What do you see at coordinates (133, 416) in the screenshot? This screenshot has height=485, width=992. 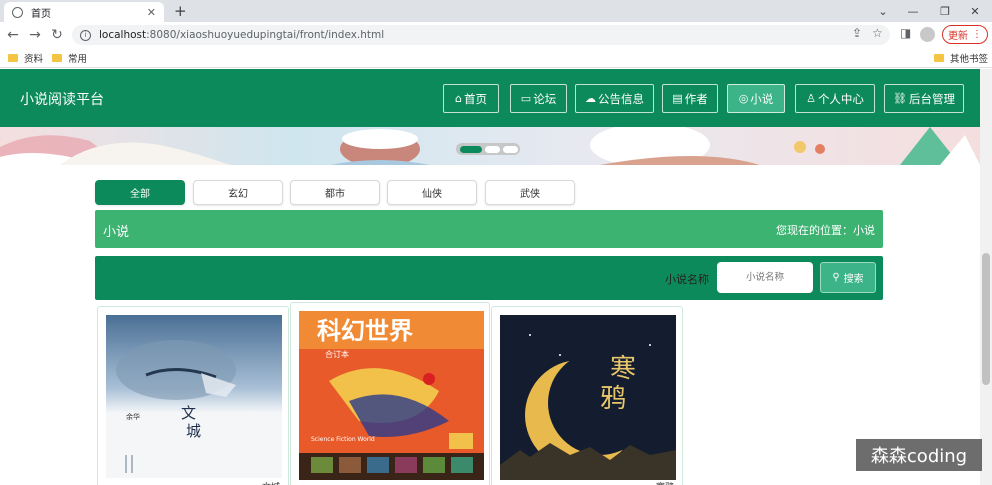 I see `svg-text: 余华` at bounding box center [133, 416].